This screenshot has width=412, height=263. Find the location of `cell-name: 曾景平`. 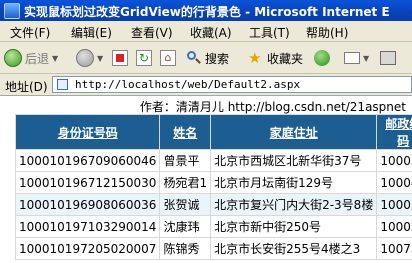

cell-name: 曾景平 is located at coordinates (185, 160).